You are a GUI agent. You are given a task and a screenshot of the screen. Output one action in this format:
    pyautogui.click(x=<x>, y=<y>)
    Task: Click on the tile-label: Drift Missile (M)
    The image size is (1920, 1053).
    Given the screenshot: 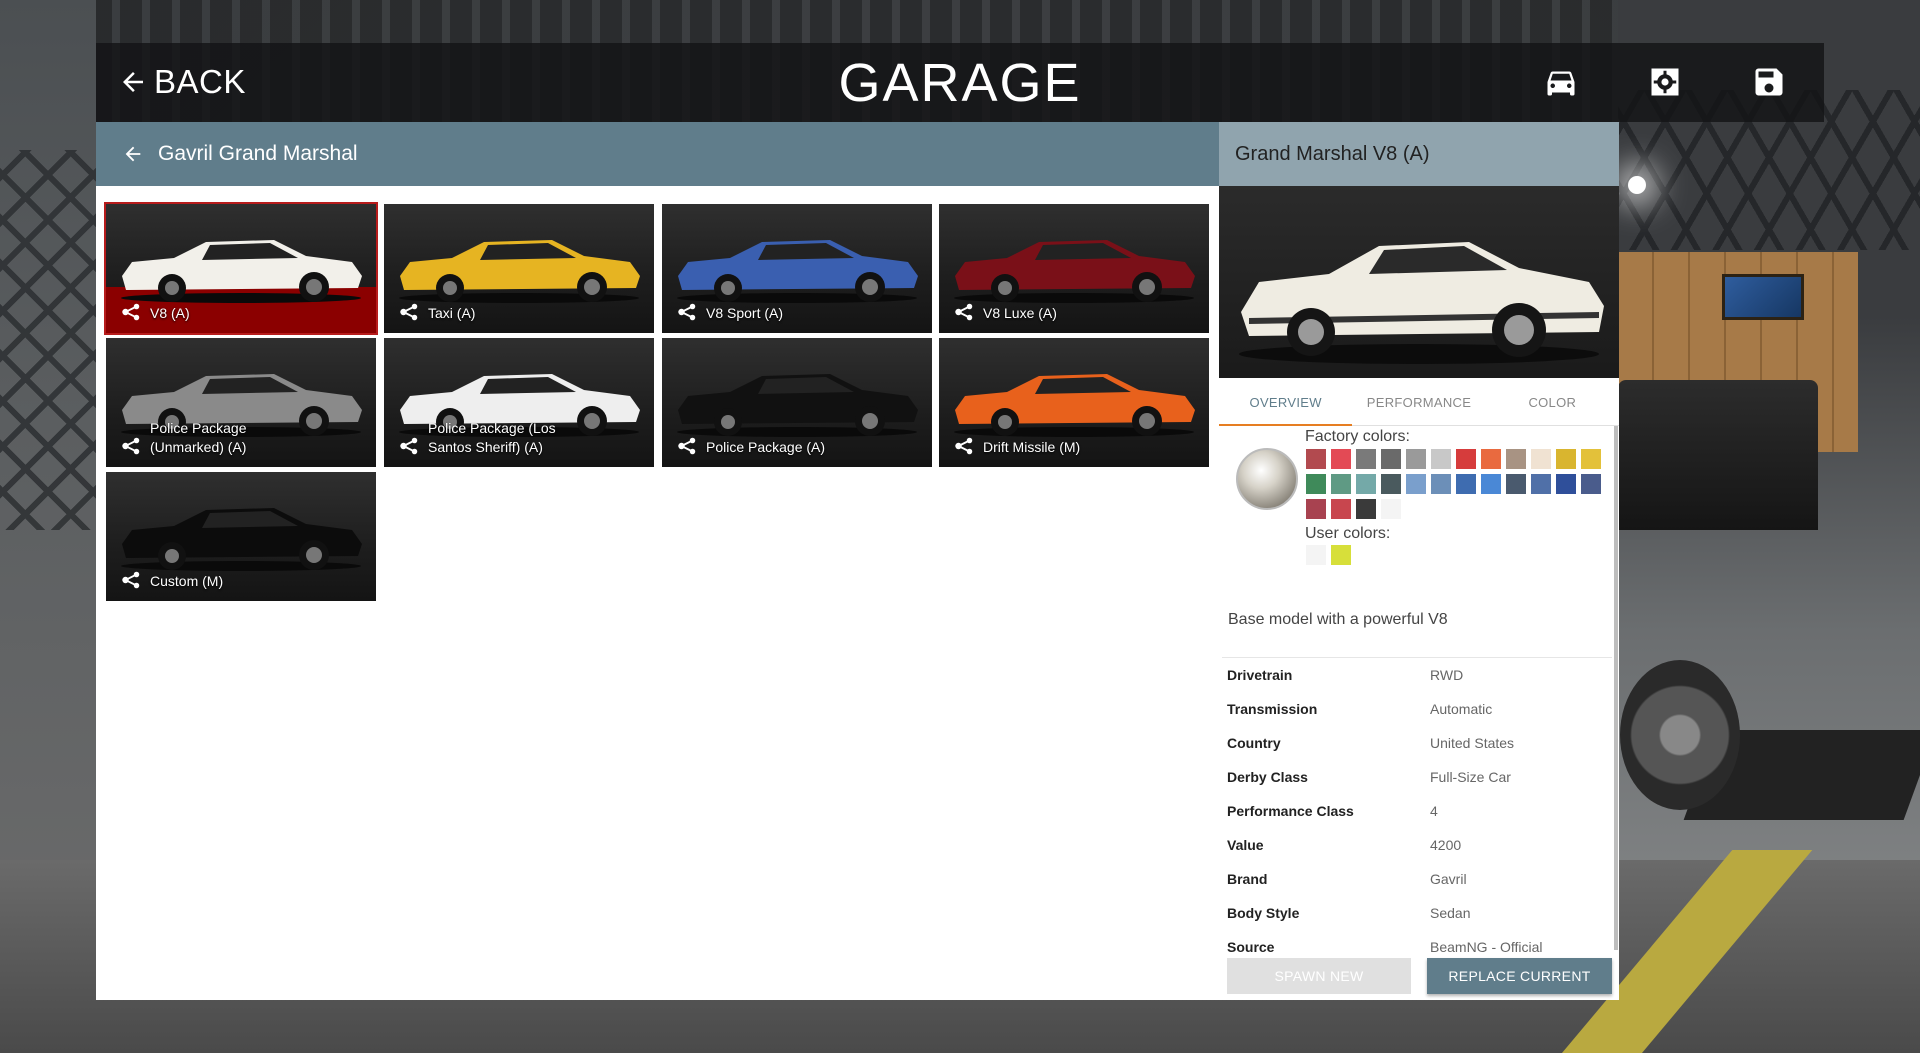 What is the action you would take?
    pyautogui.click(x=1016, y=446)
    